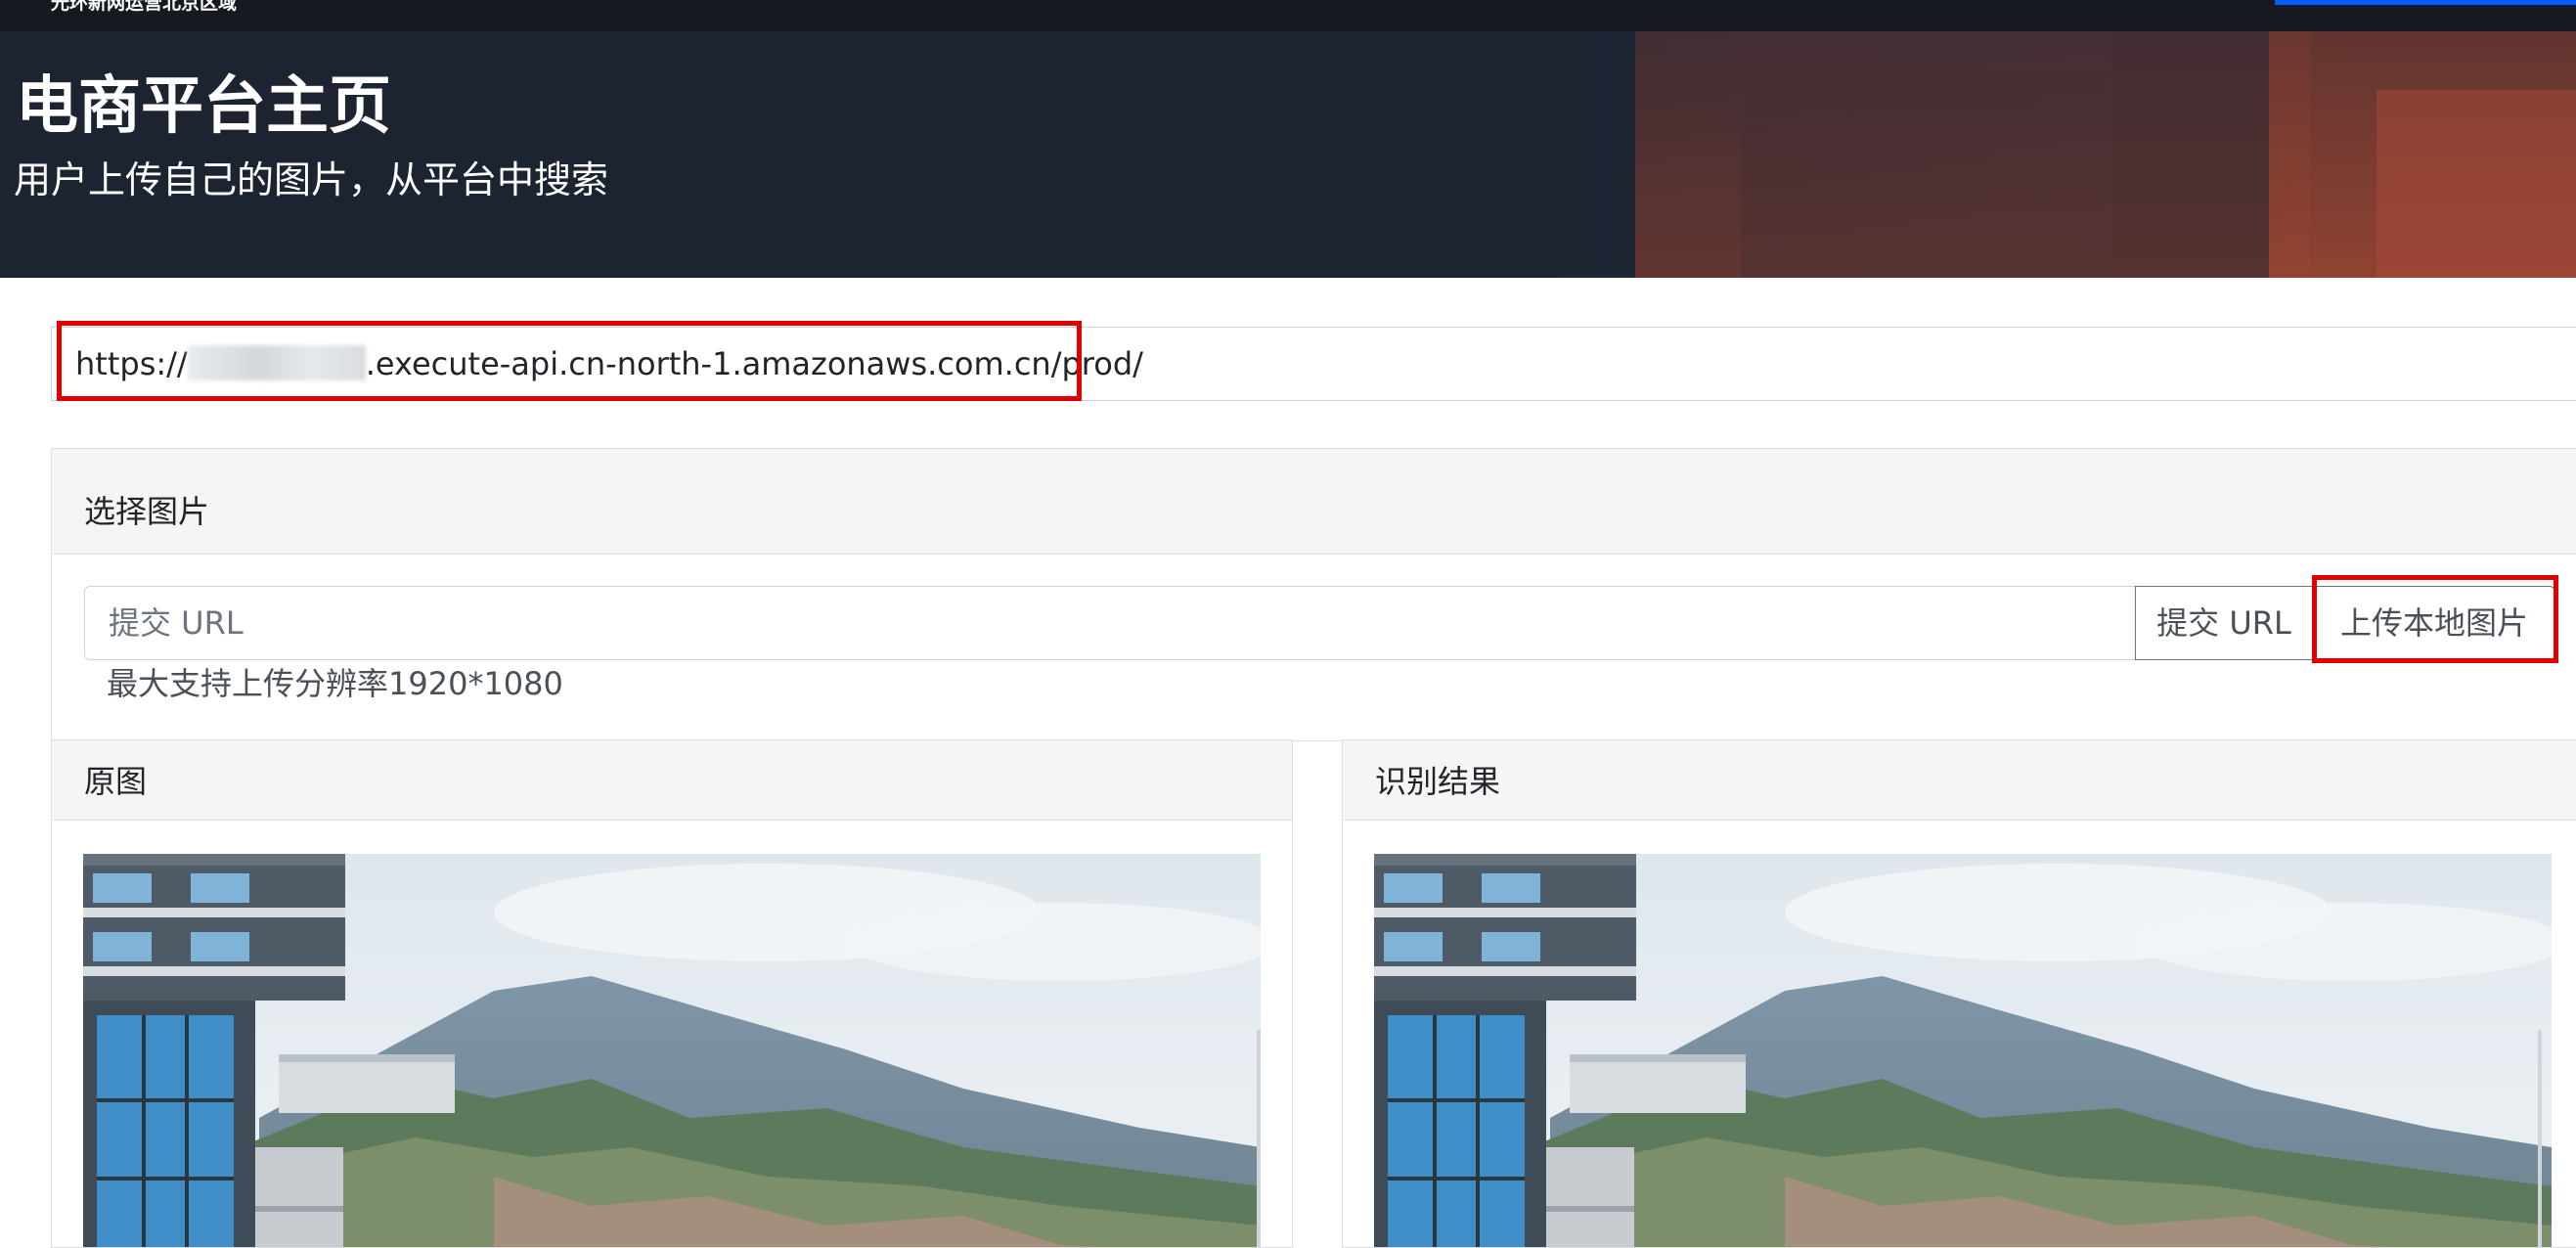 The width and height of the screenshot is (2576, 1248). What do you see at coordinates (1111, 623) in the screenshot?
I see `image-url-input` at bounding box center [1111, 623].